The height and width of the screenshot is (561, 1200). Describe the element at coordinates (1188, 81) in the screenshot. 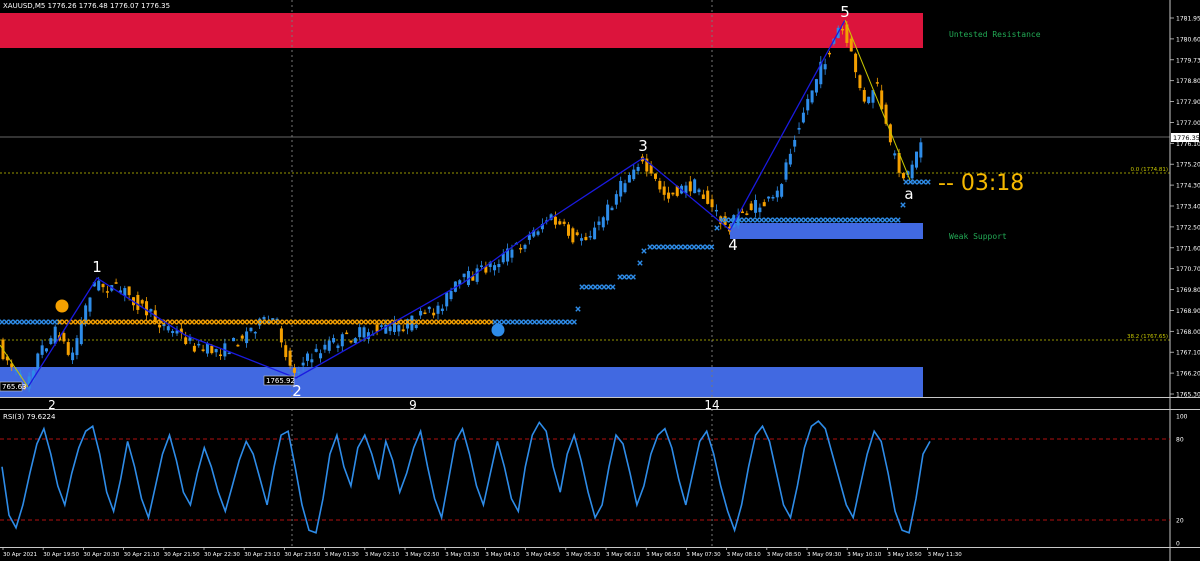

I see `price-tick-label: 1778.80` at that location.